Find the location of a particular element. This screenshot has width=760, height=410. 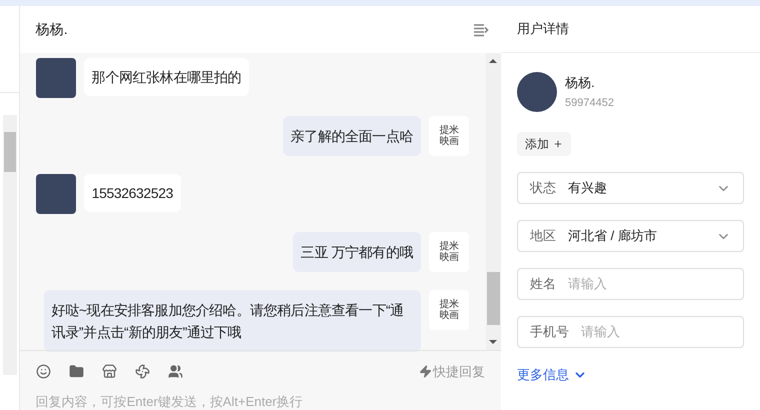

field-label: 姓名 is located at coordinates (543, 284).